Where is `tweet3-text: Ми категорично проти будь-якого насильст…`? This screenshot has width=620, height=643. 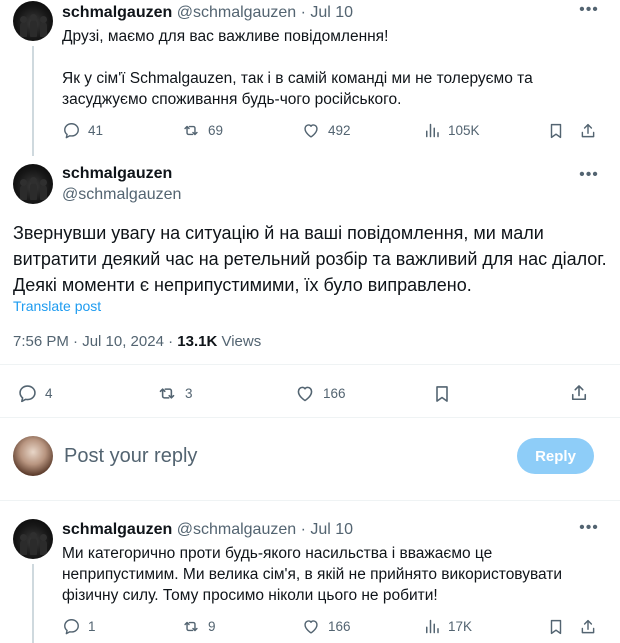 tweet3-text: Ми категорично проти будь-якого насильст… is located at coordinates (334, 574).